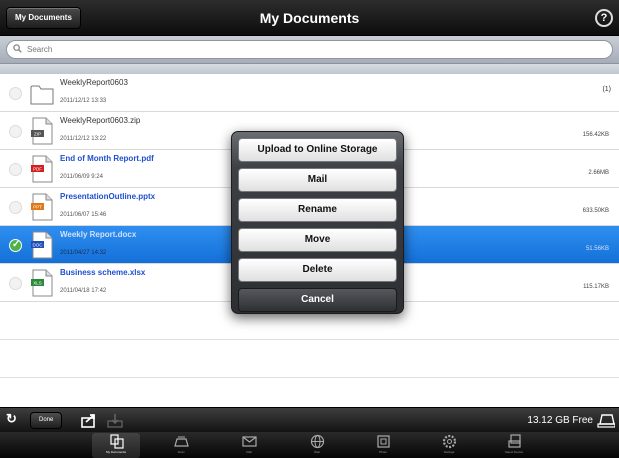  What do you see at coordinates (100, 120) in the screenshot?
I see `file-name: WeeklyReport0603.zip` at bounding box center [100, 120].